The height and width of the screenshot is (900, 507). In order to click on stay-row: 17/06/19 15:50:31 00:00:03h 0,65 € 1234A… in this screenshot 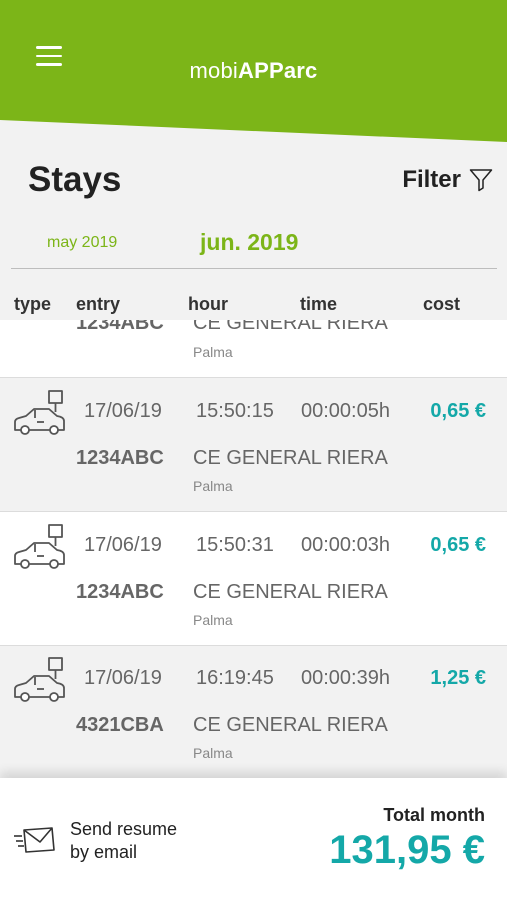, I will do `click(253, 579)`.